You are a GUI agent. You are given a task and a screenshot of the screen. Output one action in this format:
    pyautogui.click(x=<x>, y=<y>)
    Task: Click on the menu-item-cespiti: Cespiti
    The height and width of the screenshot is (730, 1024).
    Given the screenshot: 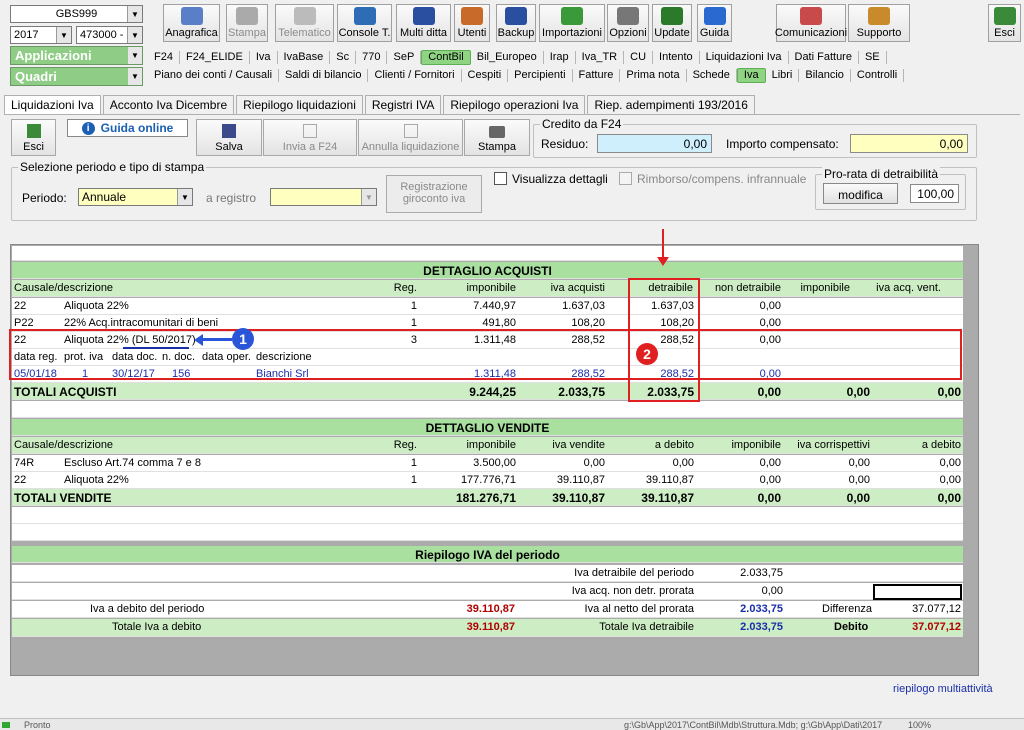 What is the action you would take?
    pyautogui.click(x=485, y=75)
    